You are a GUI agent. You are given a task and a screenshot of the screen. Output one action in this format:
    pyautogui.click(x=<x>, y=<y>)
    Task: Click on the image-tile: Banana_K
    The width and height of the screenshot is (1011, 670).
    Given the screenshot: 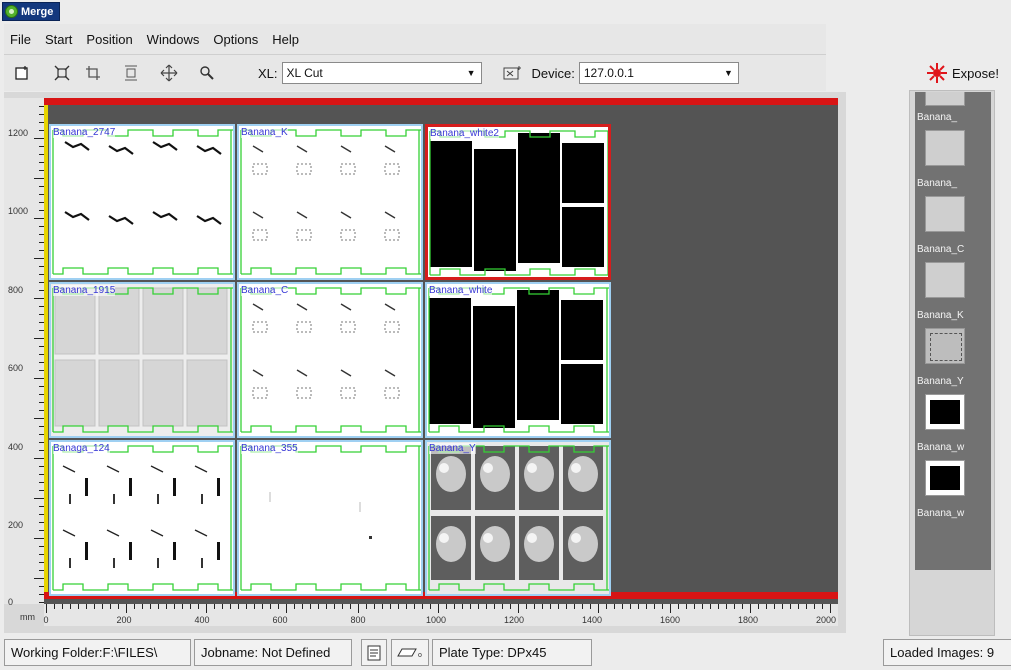 What is the action you would take?
    pyautogui.click(x=330, y=202)
    